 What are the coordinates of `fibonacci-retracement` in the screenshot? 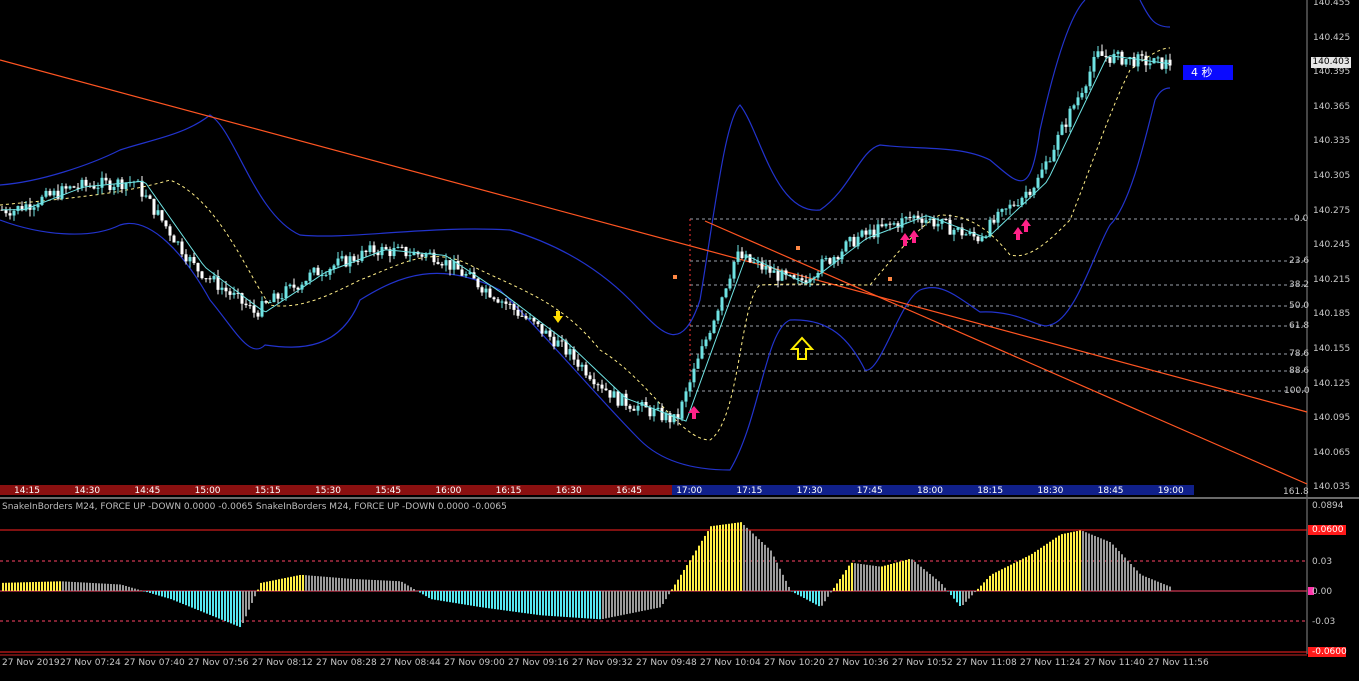 It's located at (998, 305).